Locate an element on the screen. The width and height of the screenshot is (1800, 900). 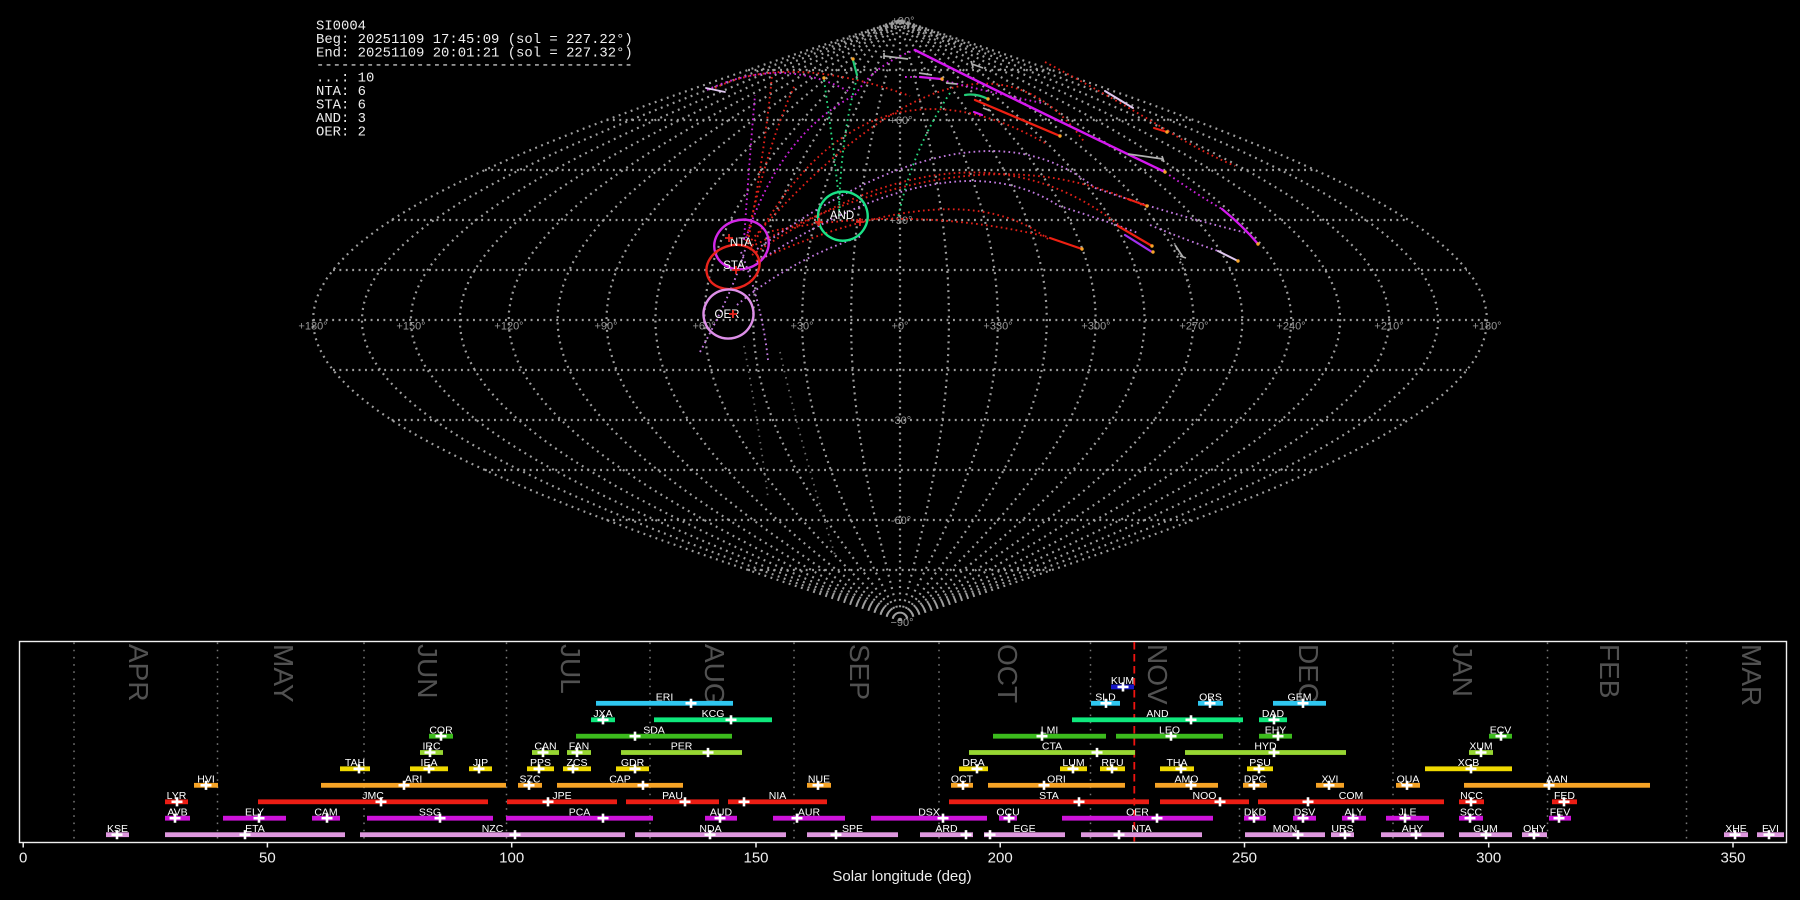
svg-text: SDA is located at coordinates (654, 730).